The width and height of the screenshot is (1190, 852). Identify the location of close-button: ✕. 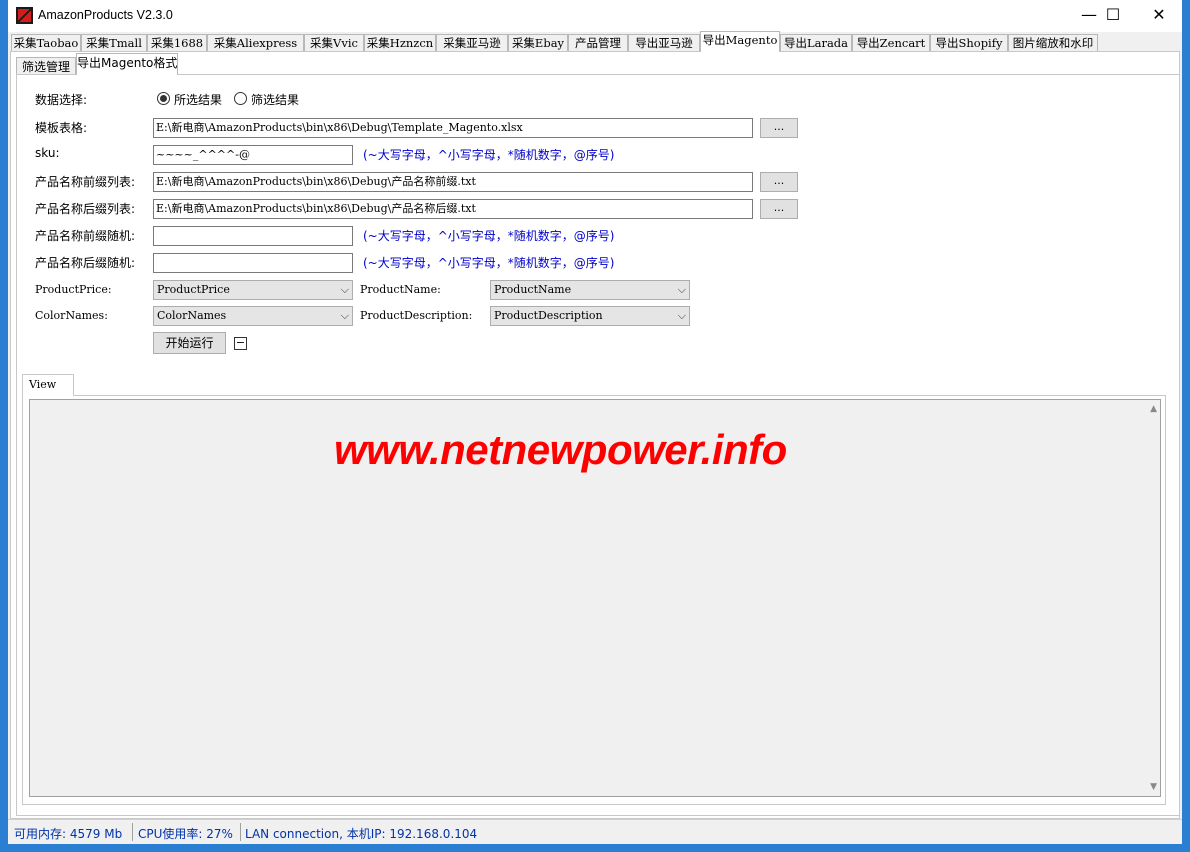
(1159, 15).